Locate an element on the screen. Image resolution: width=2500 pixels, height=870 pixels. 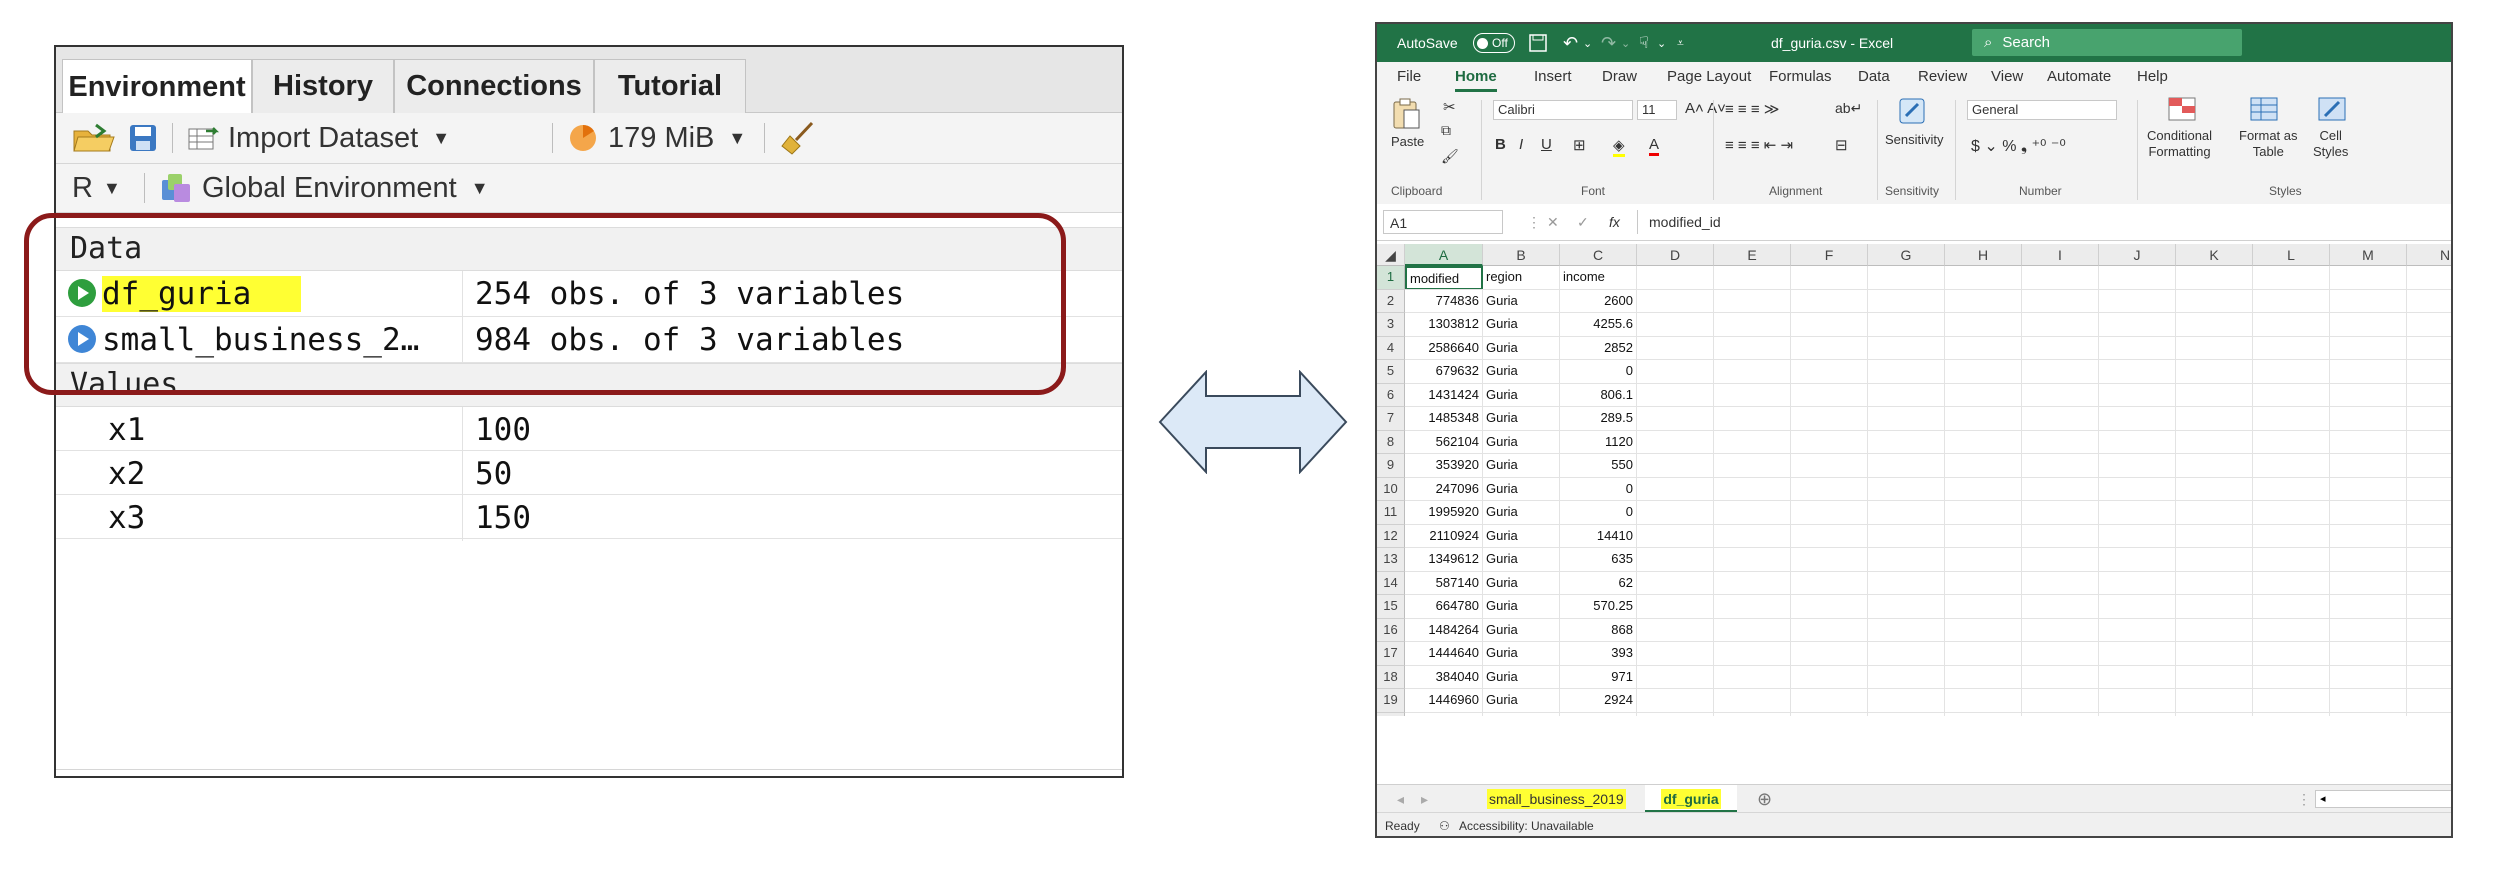
underline-button: U is located at coordinates (1546, 144).